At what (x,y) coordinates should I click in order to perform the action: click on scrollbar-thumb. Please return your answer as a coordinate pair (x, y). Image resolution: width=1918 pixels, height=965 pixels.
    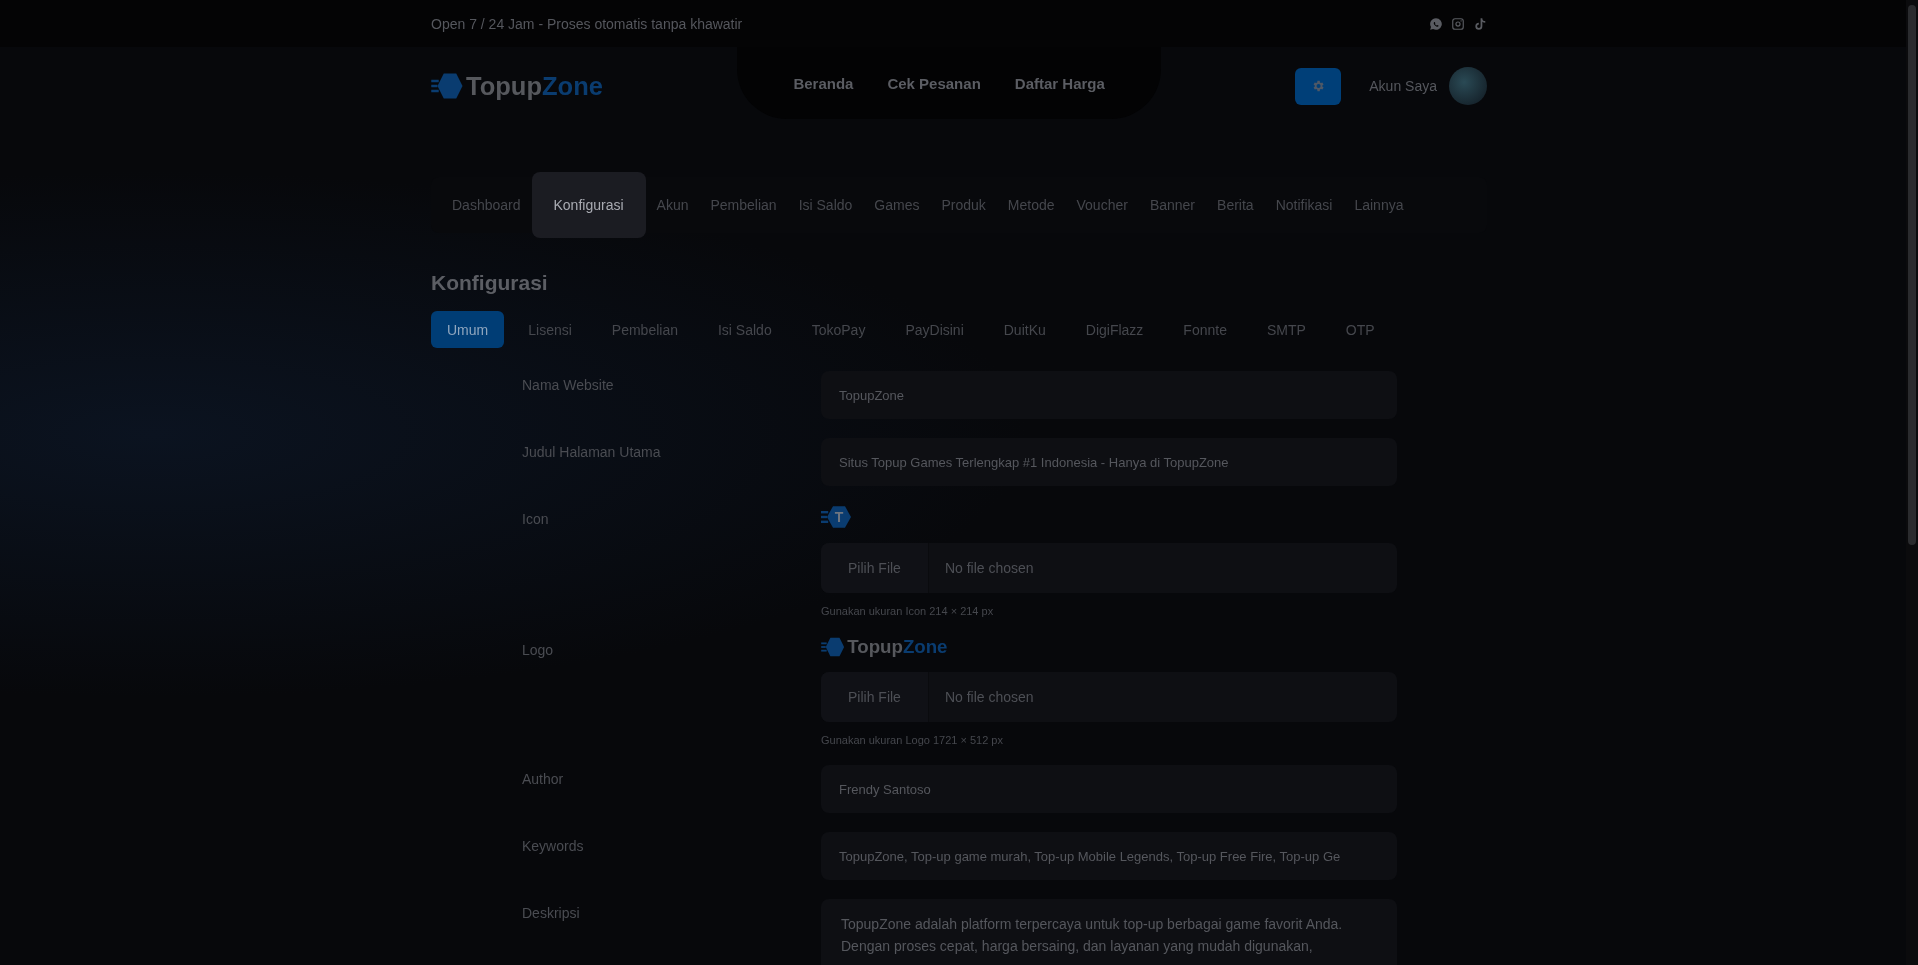
    Looking at the image, I should click on (1912, 275).